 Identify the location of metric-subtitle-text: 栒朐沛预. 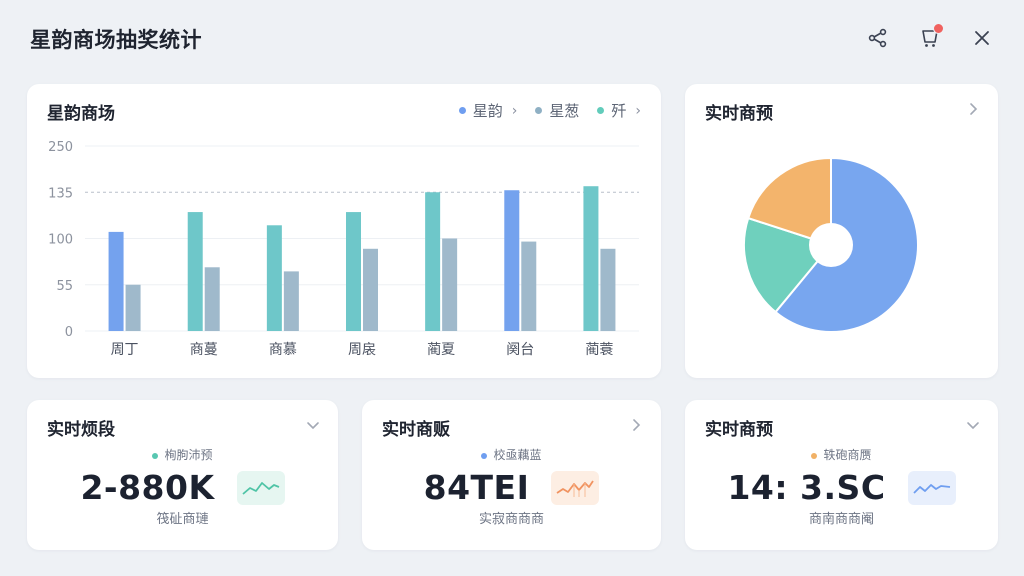
(188, 455).